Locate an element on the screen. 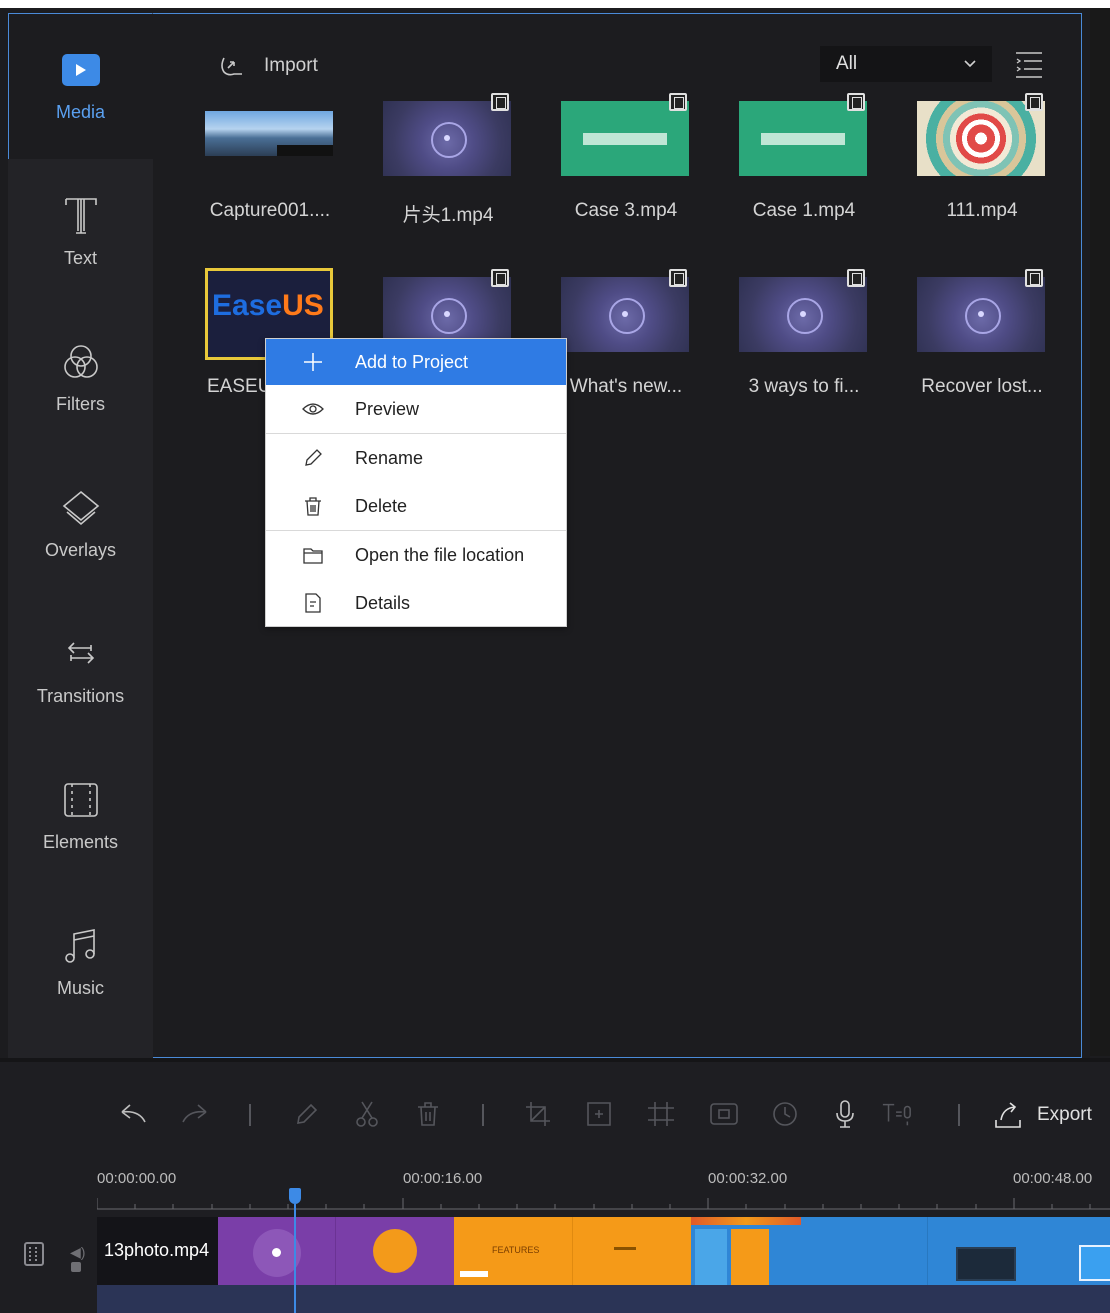  list-view-button is located at coordinates (1029, 65).